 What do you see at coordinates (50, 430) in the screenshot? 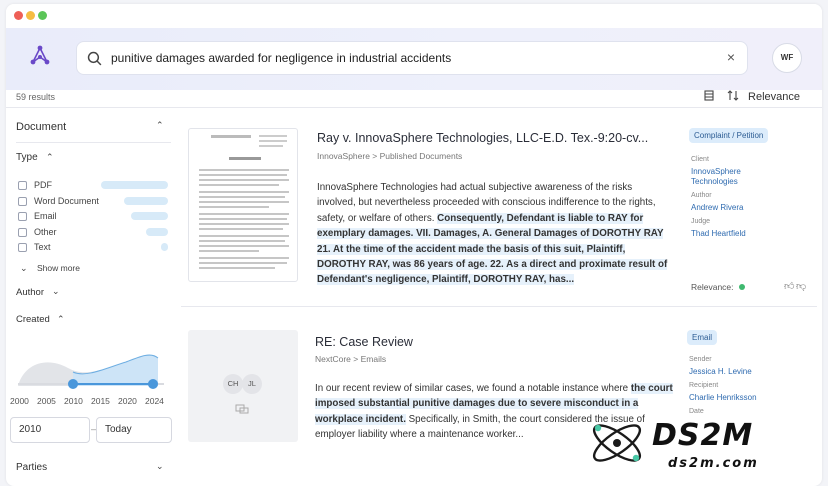
I see `range-from-input: 2010` at bounding box center [50, 430].